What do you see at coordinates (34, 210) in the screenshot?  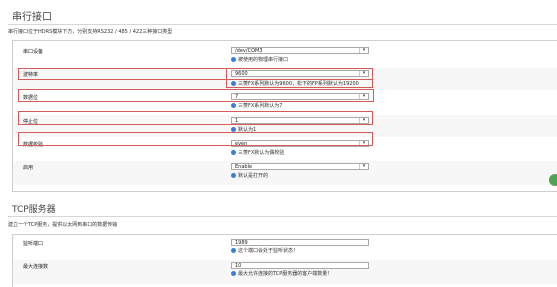 I see `tcp-section-title: TCP服务器` at bounding box center [34, 210].